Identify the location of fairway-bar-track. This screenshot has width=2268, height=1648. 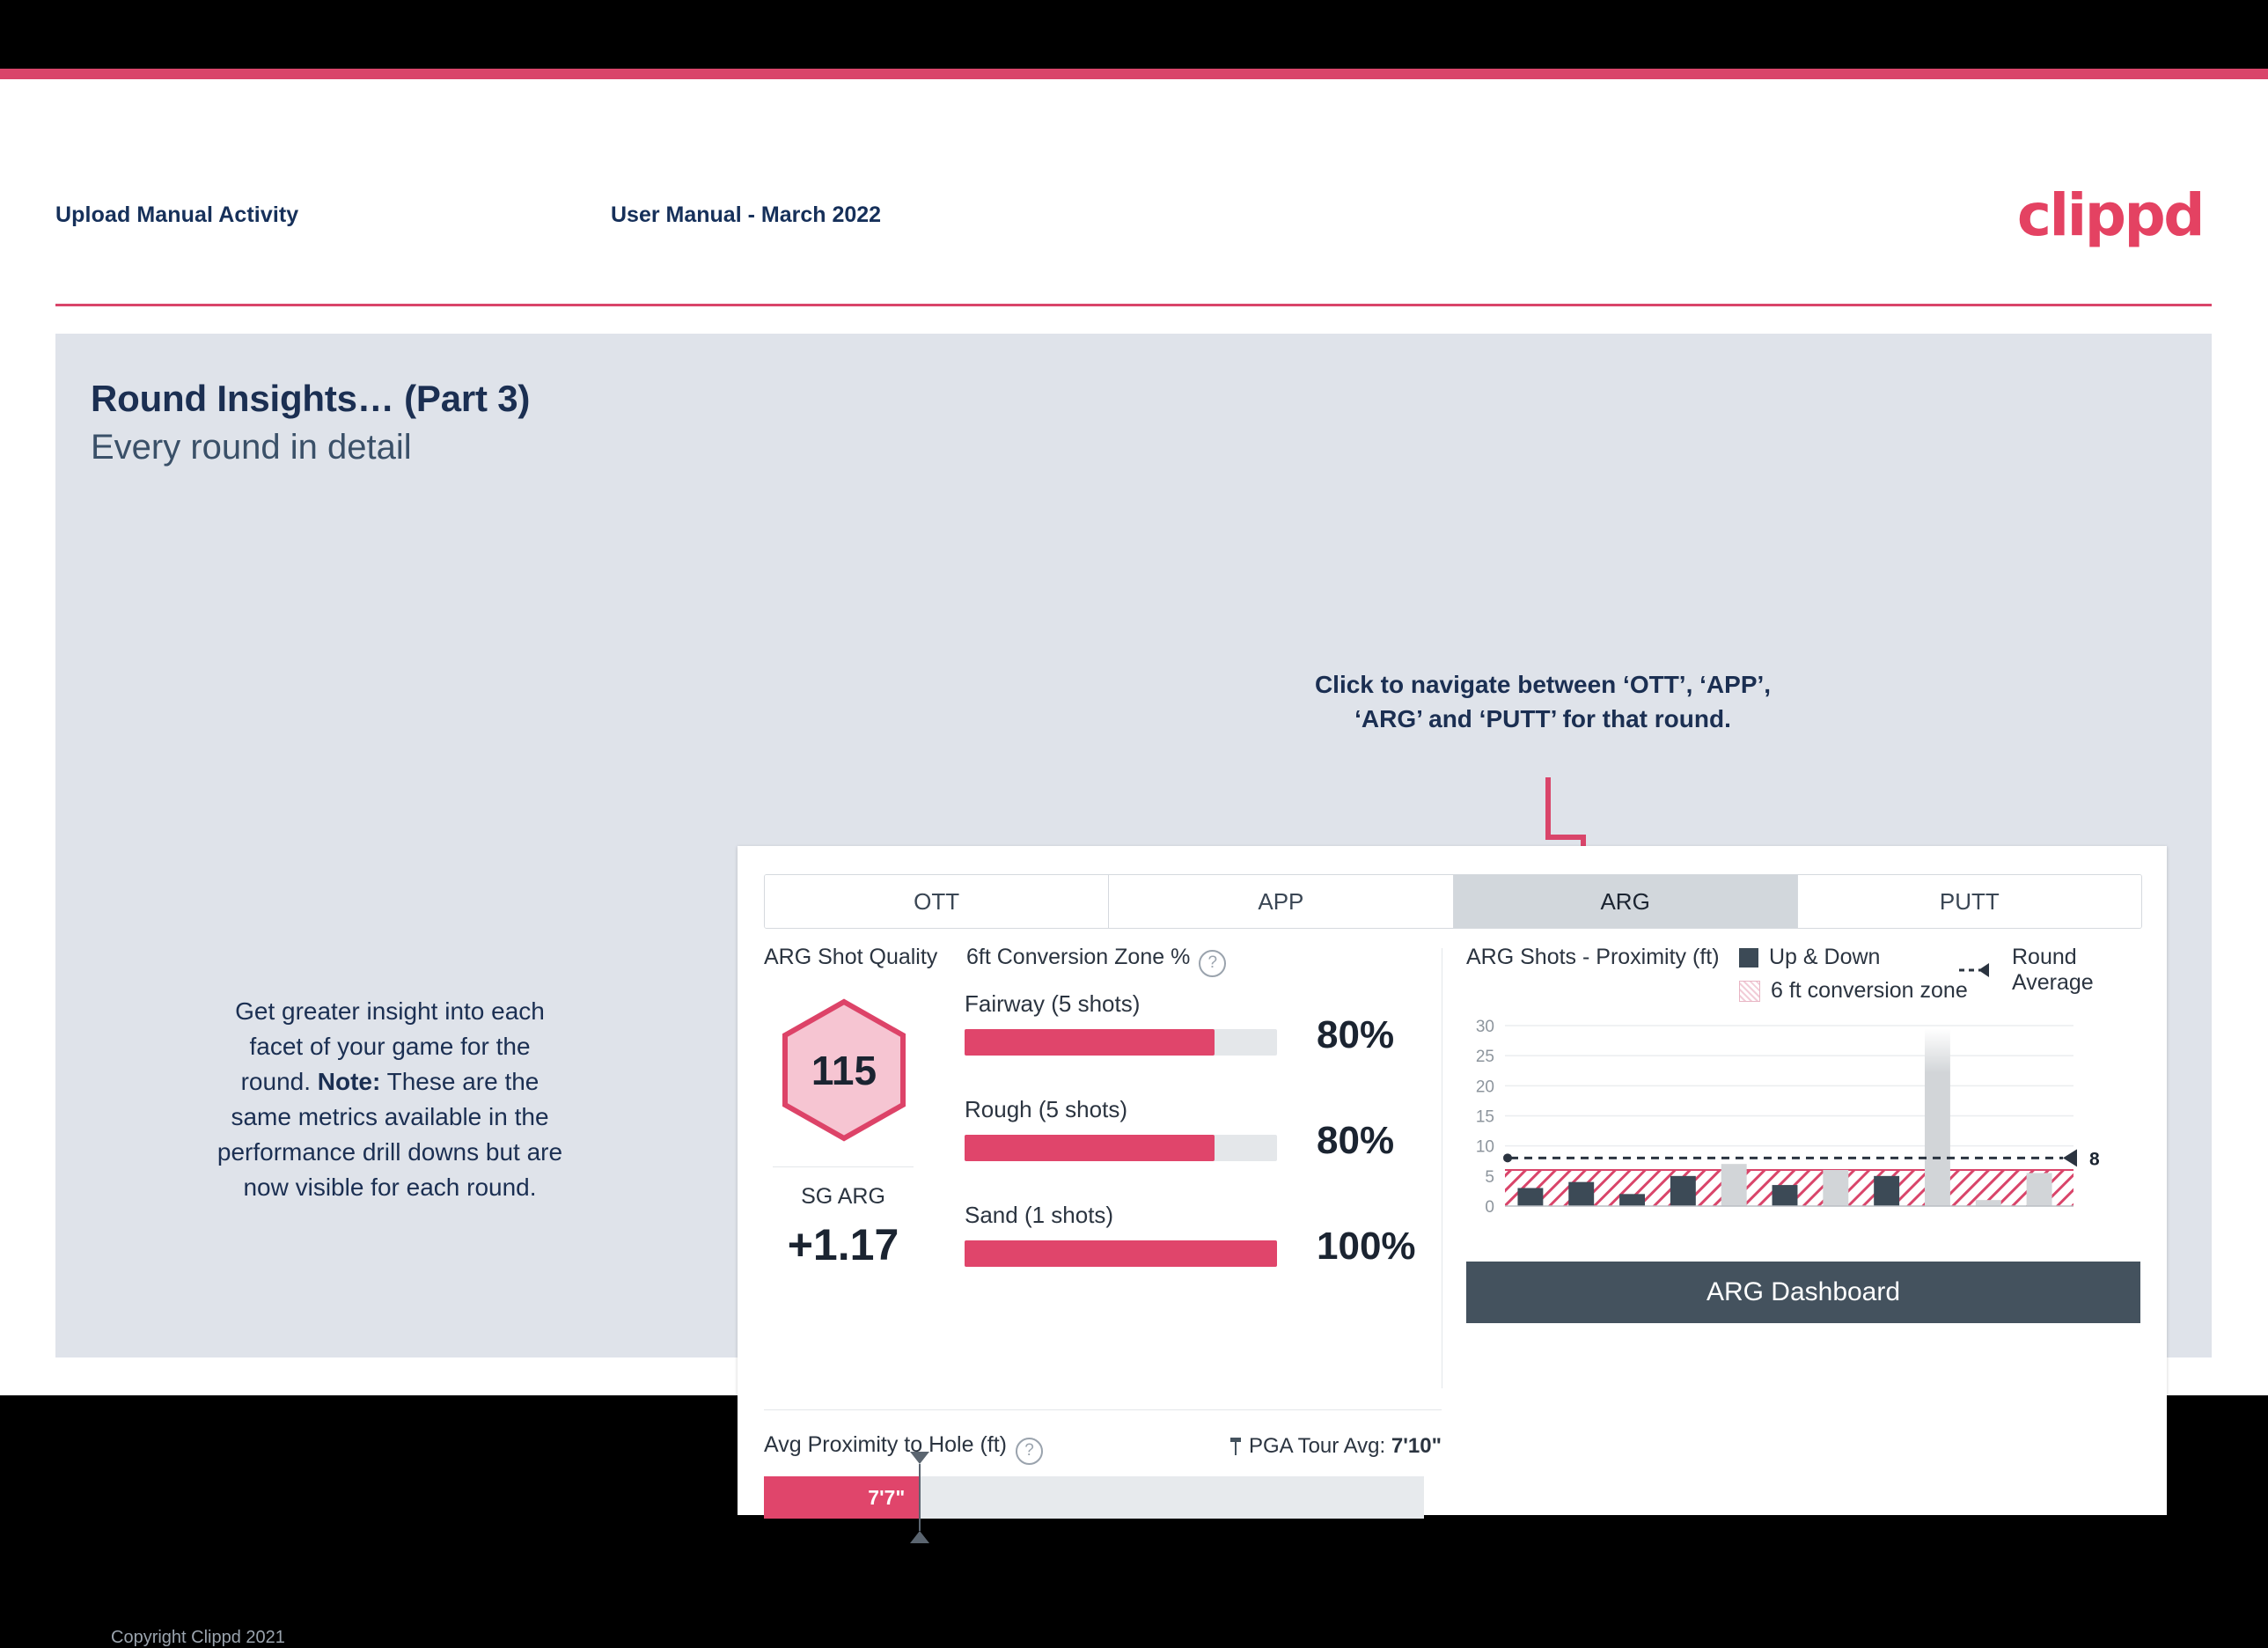
(1121, 1042).